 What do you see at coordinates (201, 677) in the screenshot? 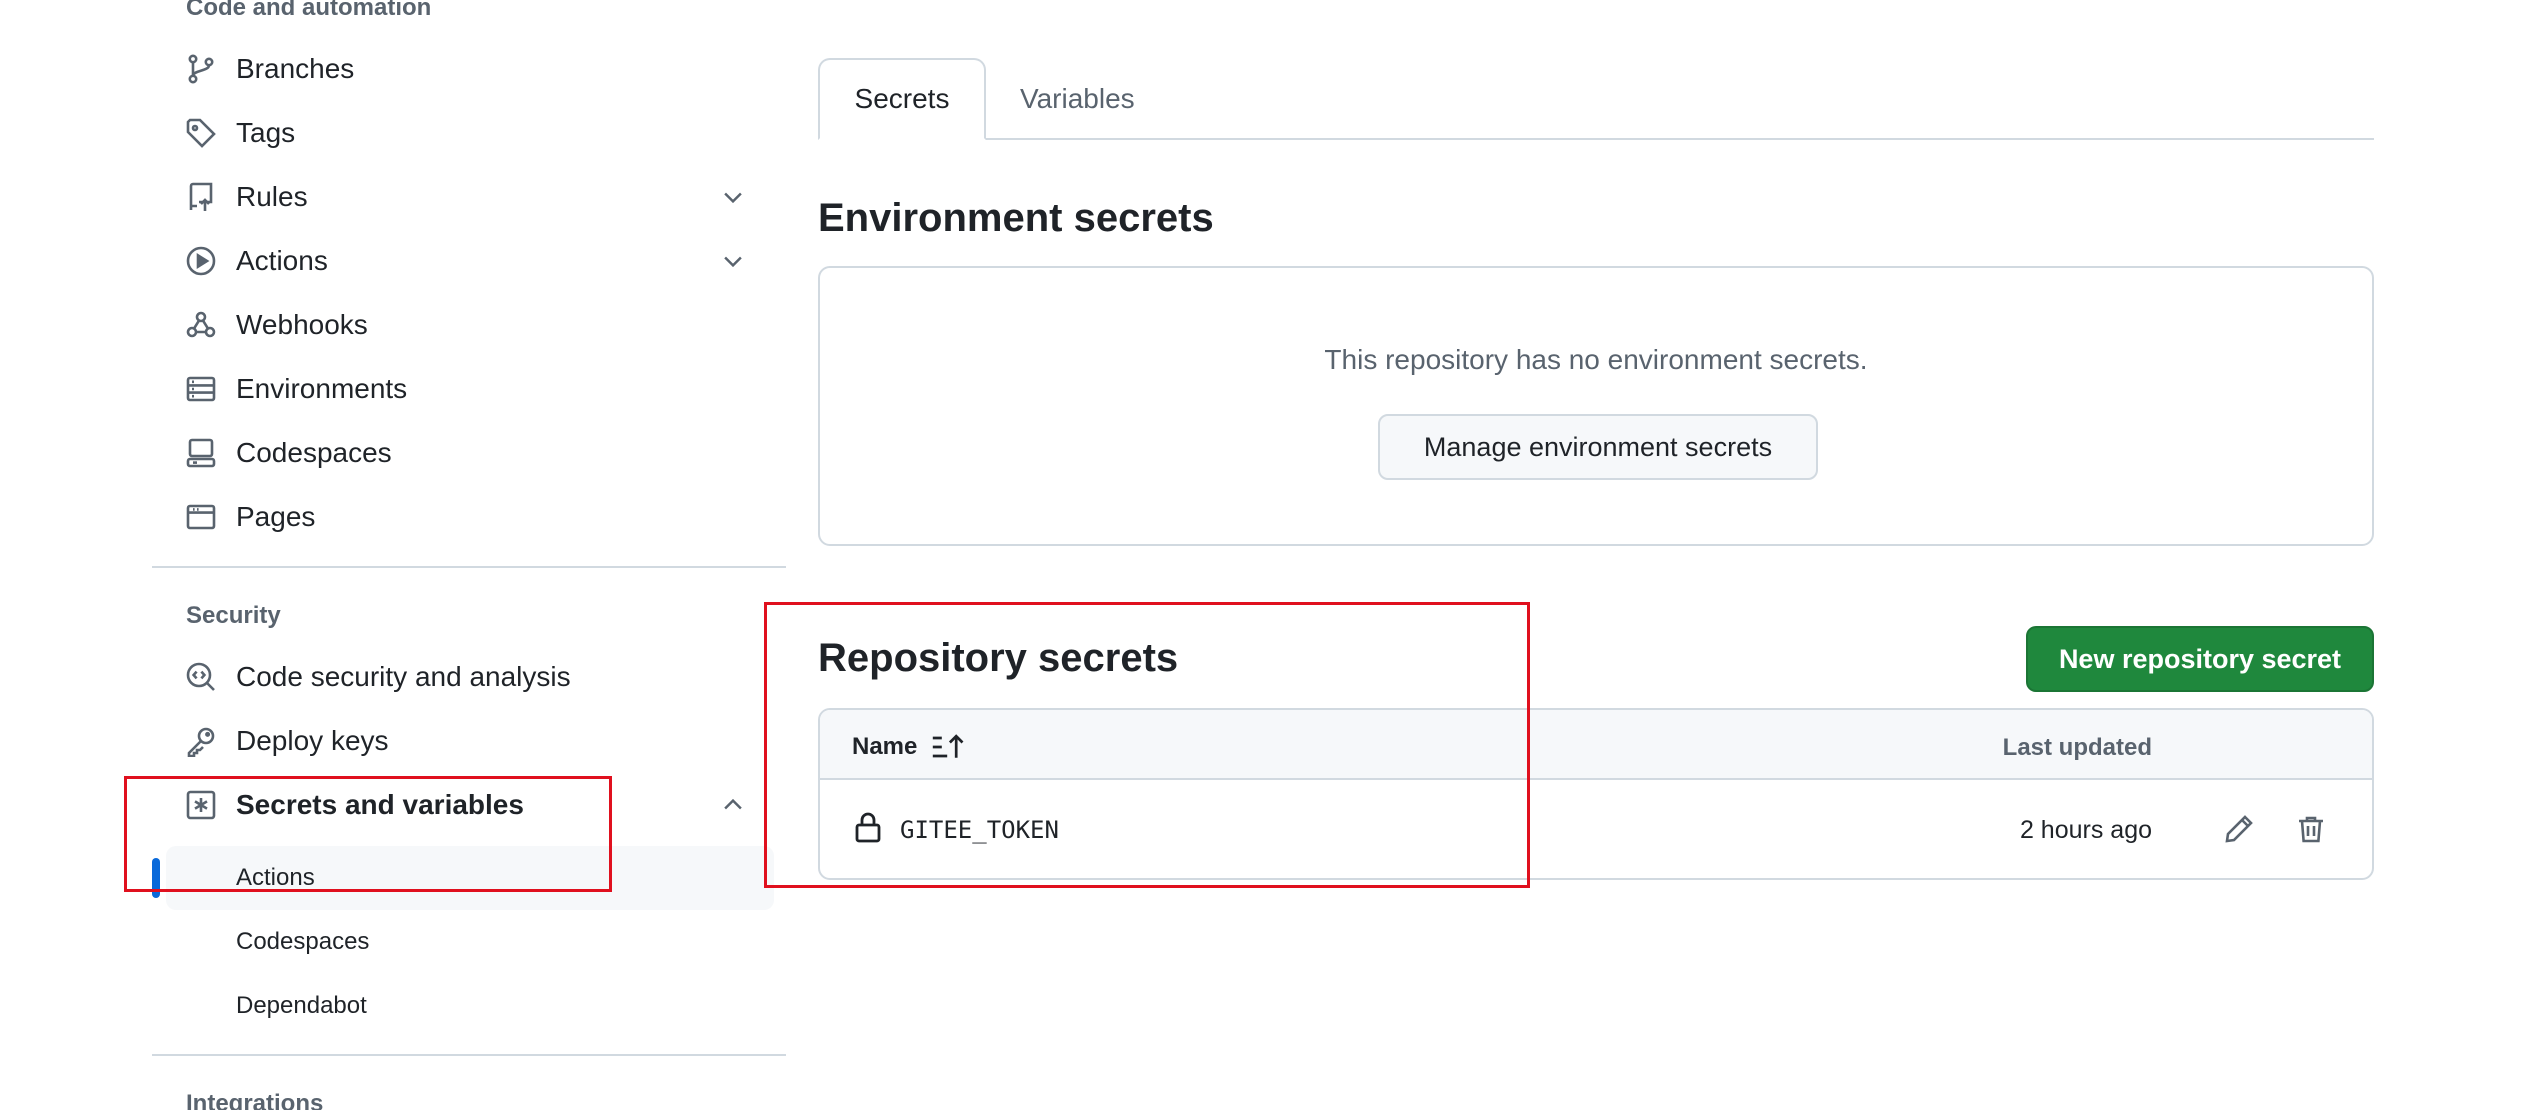
I see `codescan-icon` at bounding box center [201, 677].